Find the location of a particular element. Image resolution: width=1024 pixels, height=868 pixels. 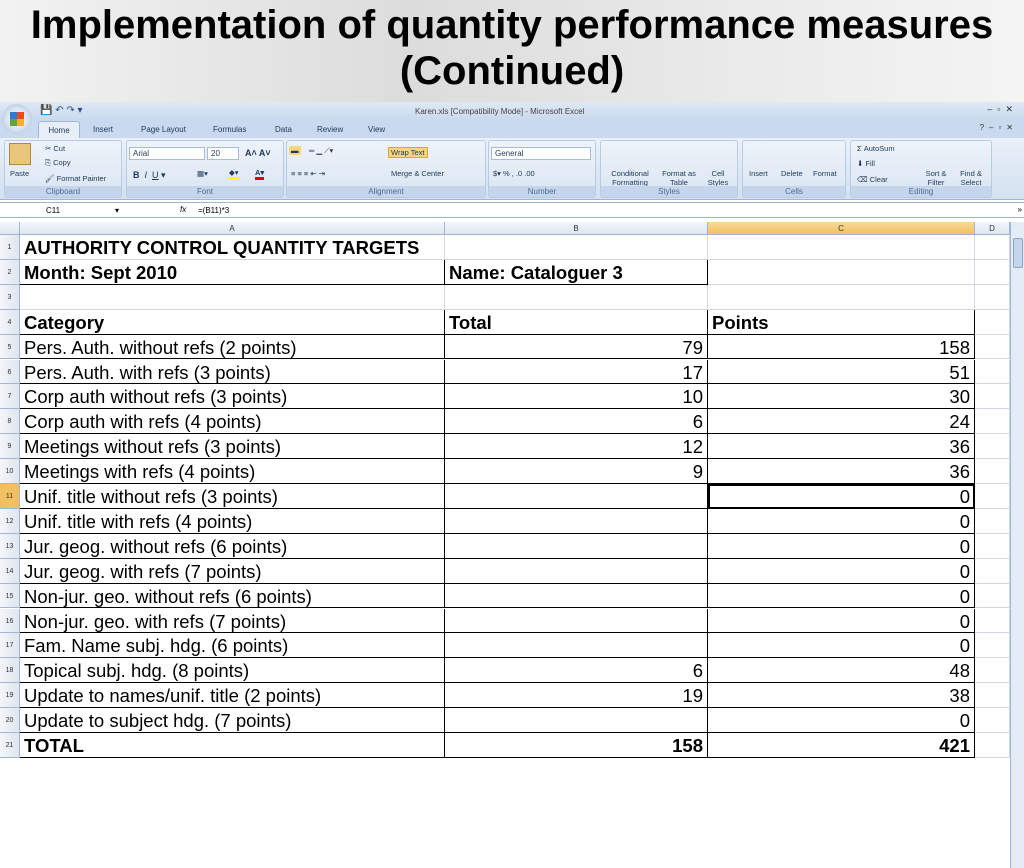

cell-d3 is located at coordinates (992, 297).